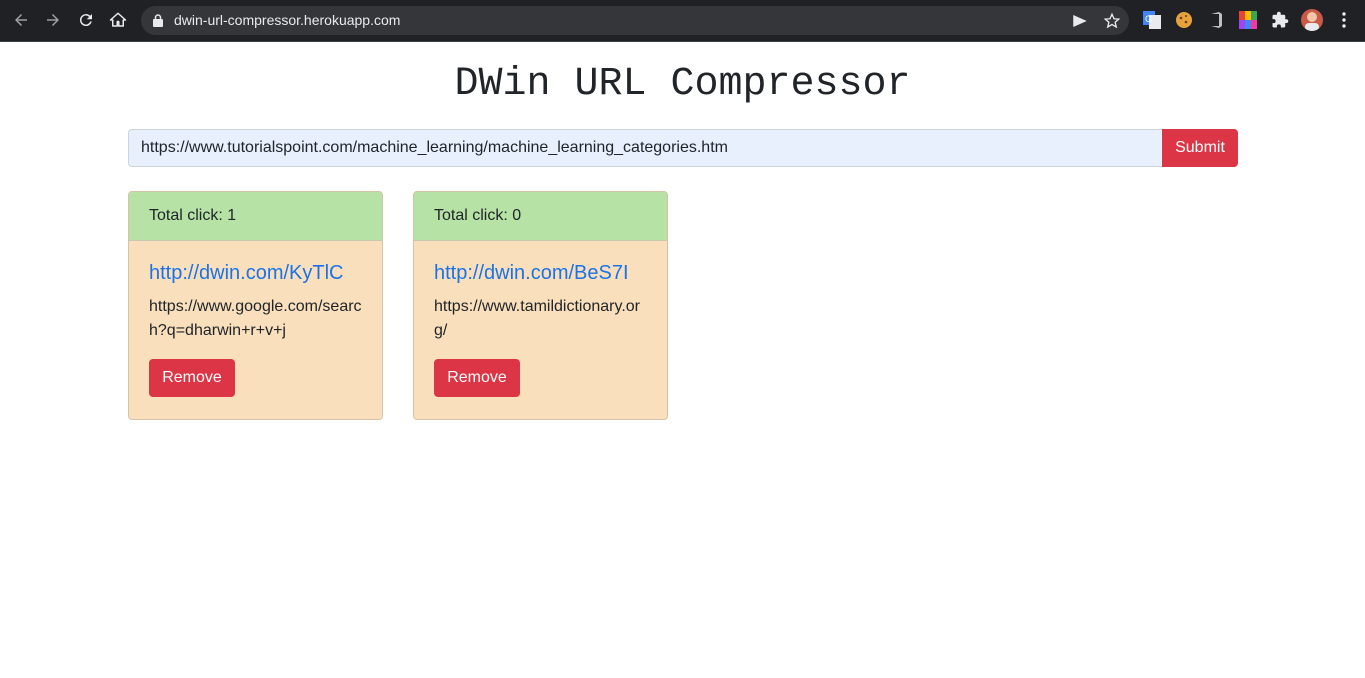  Describe the element at coordinates (1200, 148) in the screenshot. I see `submit-button: Submit` at that location.